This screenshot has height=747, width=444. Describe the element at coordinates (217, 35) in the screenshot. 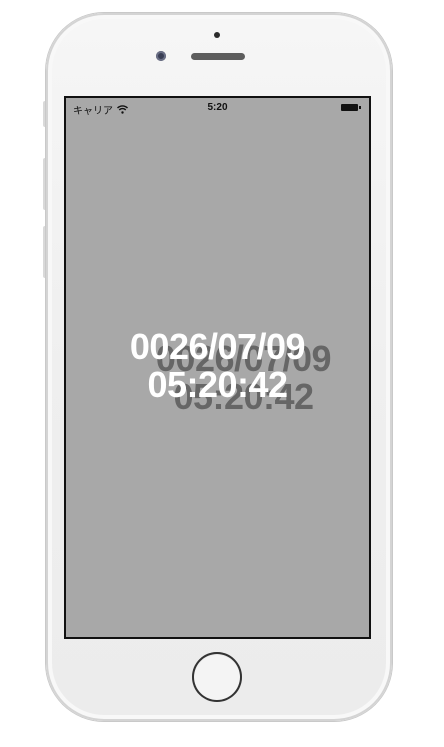

I see `proximity-sensor` at that location.